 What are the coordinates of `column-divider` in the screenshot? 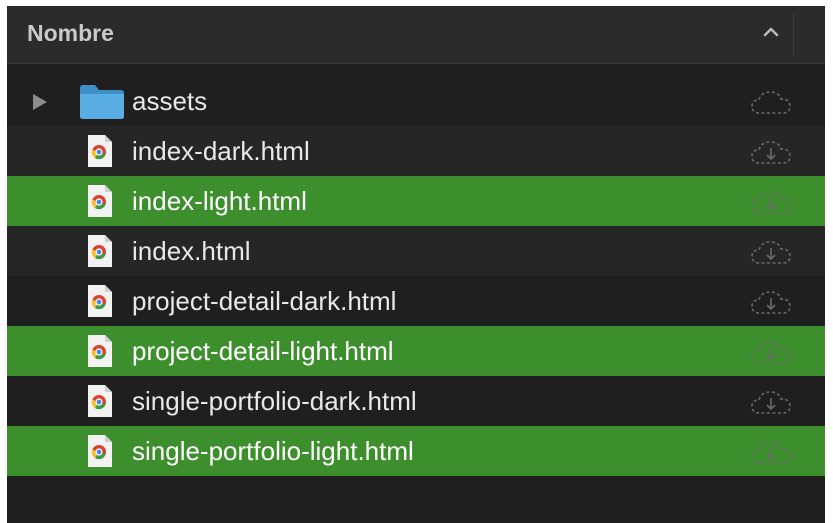 It's located at (793, 35).